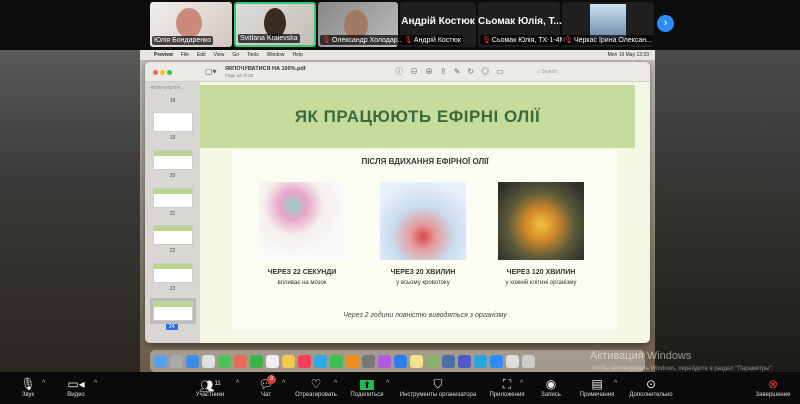  I want to click on page-number: 18, so click(172, 101).